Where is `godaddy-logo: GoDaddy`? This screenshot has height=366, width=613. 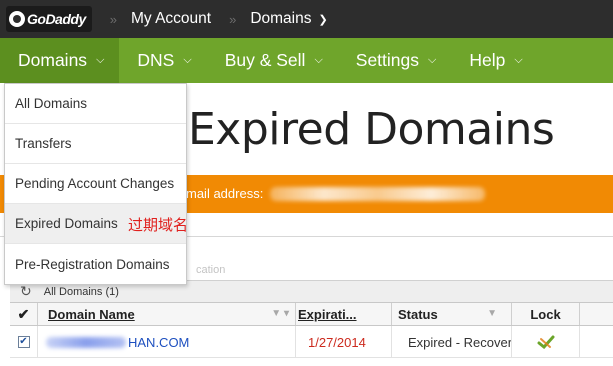 godaddy-logo: GoDaddy is located at coordinates (49, 19).